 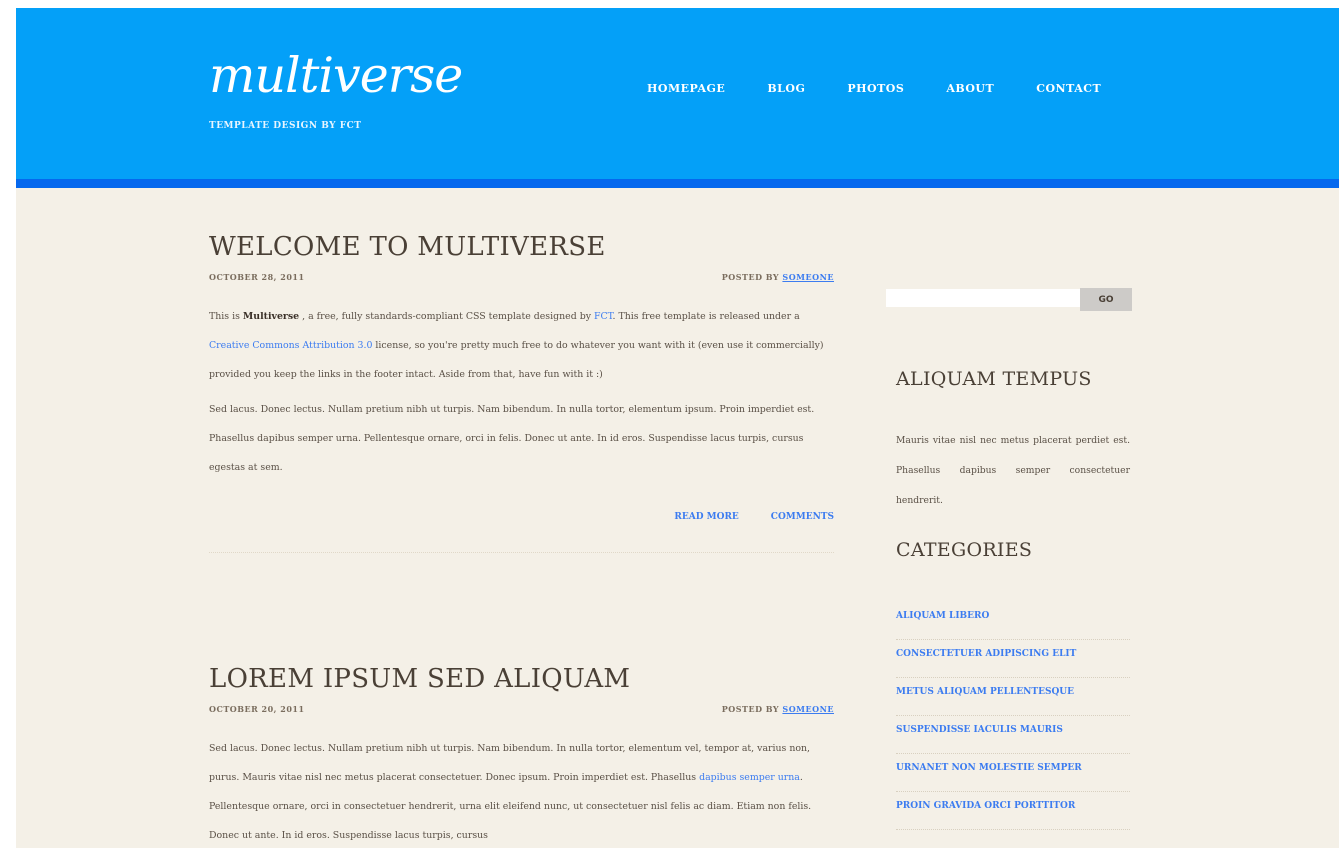 What do you see at coordinates (521, 679) in the screenshot?
I see `post-title: LOREM IPSUM SED ALIQUAM` at bounding box center [521, 679].